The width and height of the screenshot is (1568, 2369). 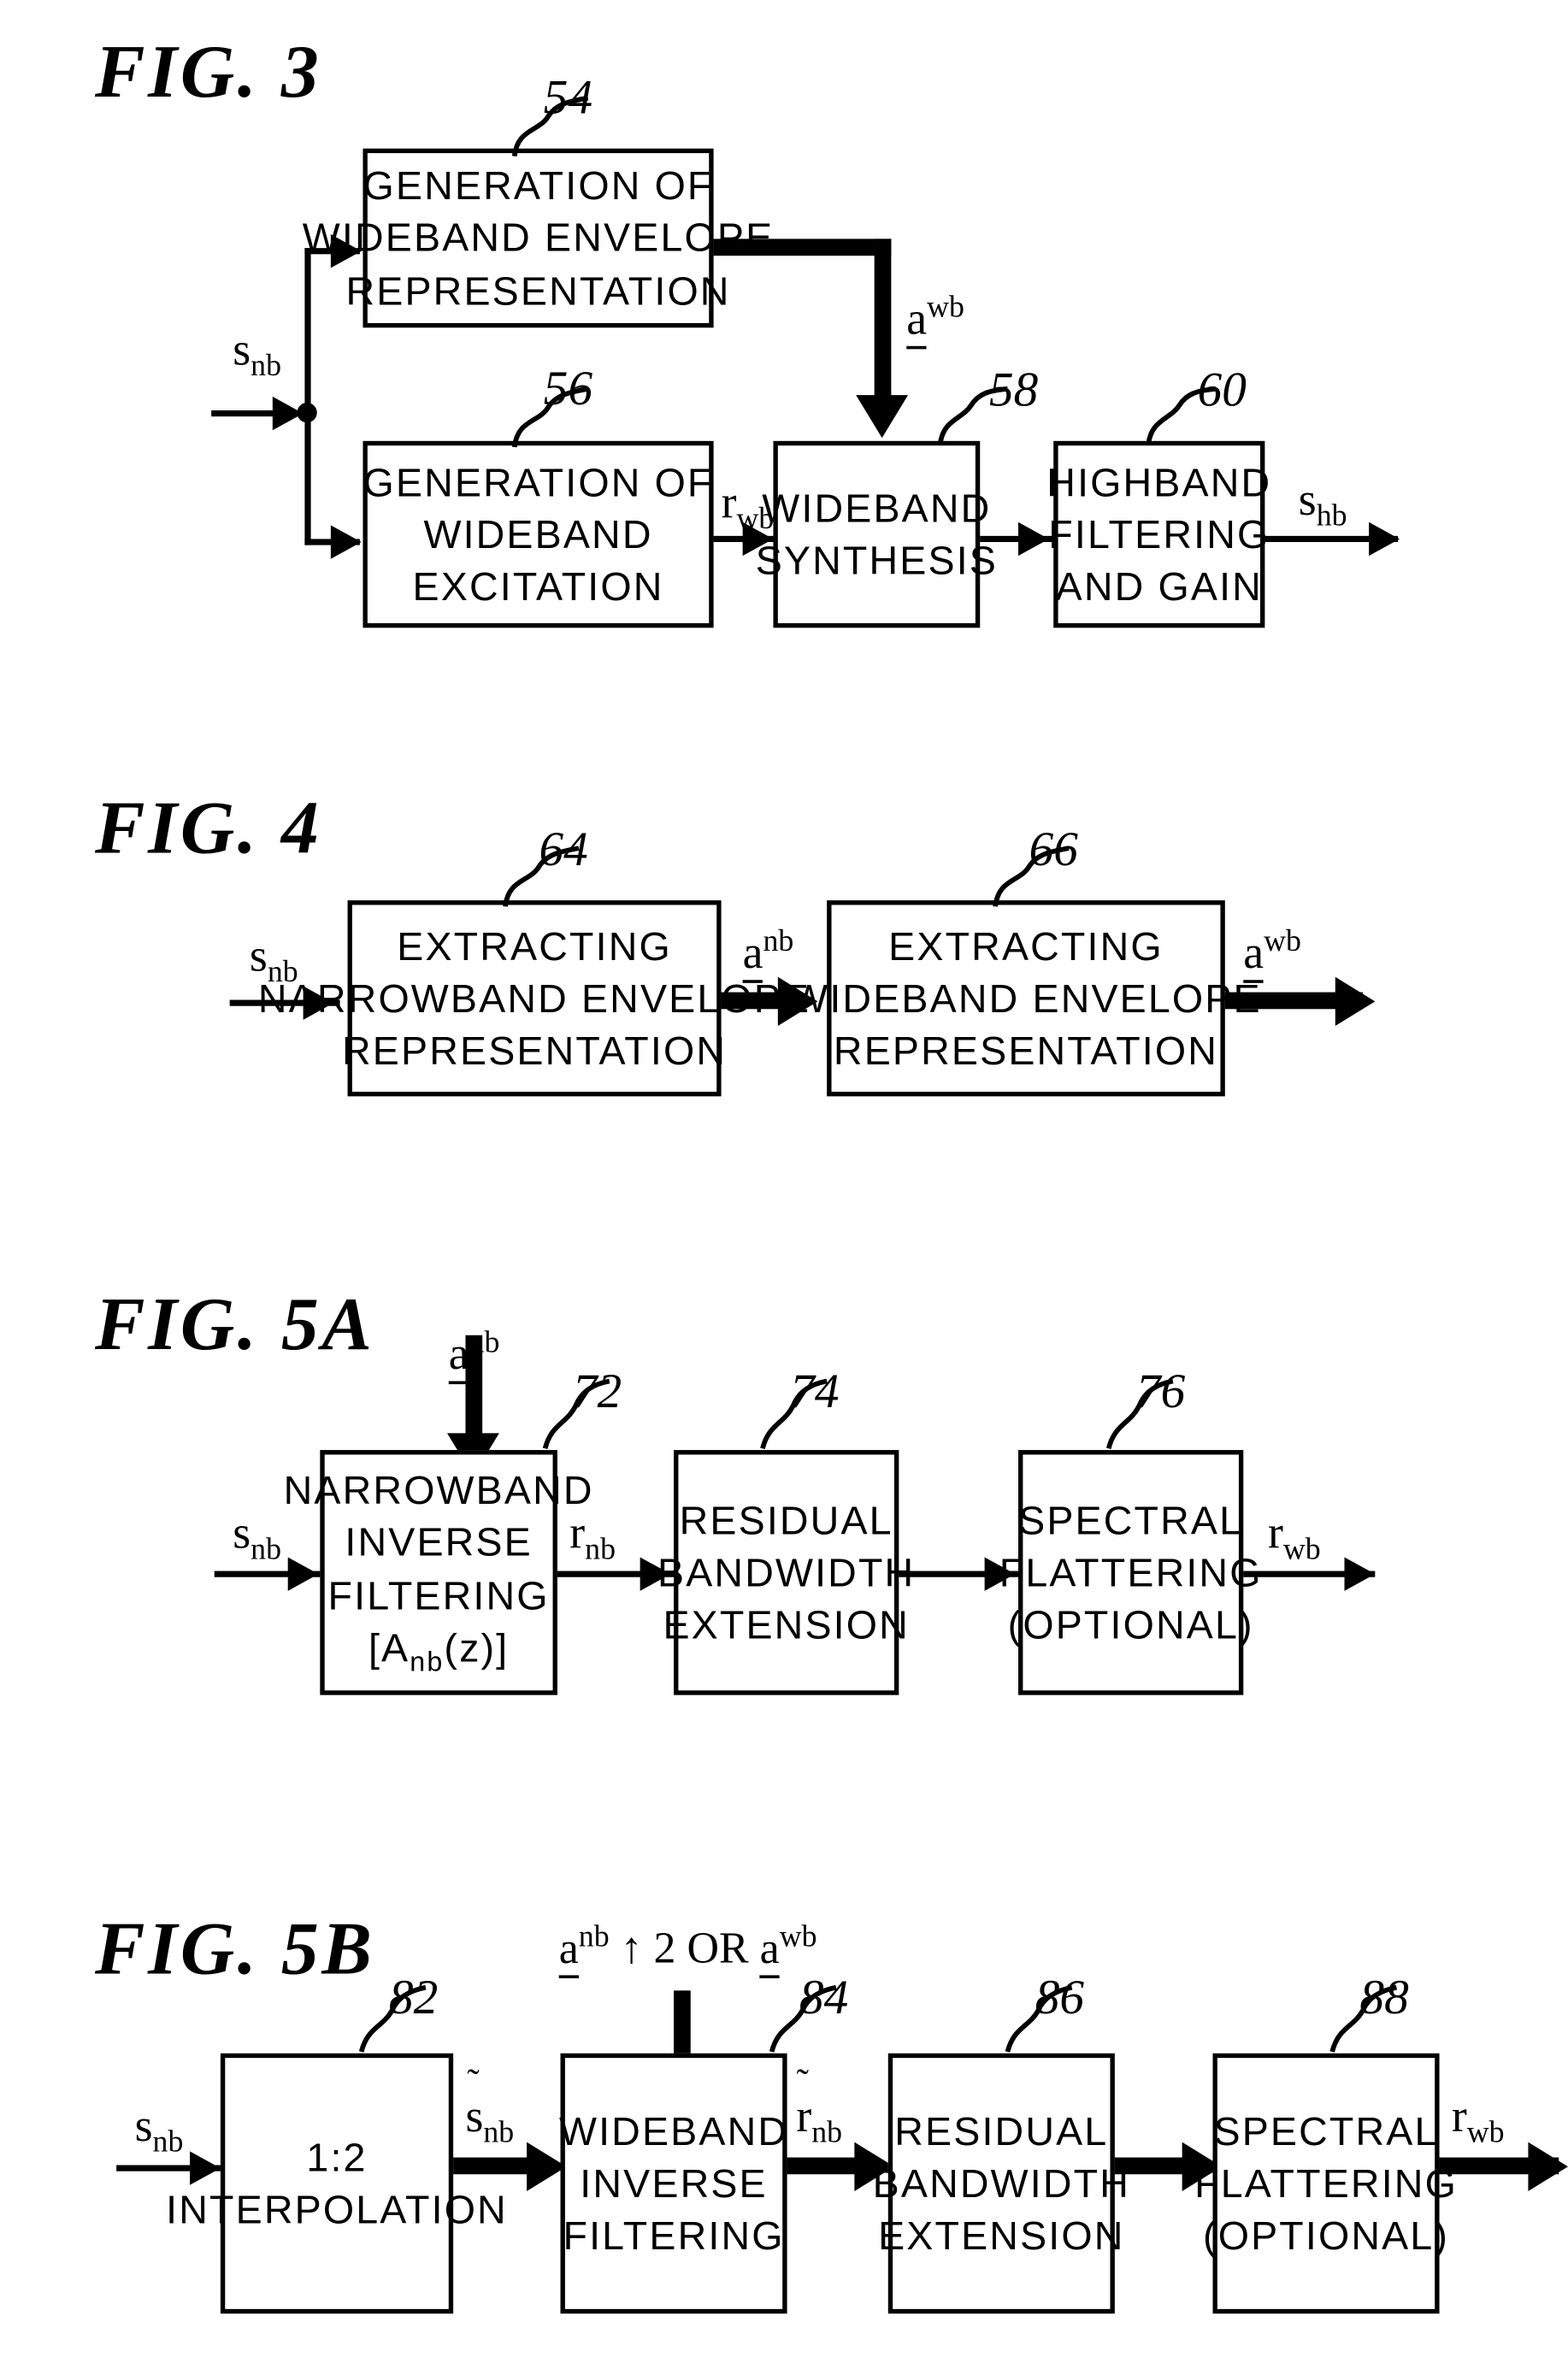 I want to click on fig5a-top-input-signal-label: anb, so click(x=473, y=1355).